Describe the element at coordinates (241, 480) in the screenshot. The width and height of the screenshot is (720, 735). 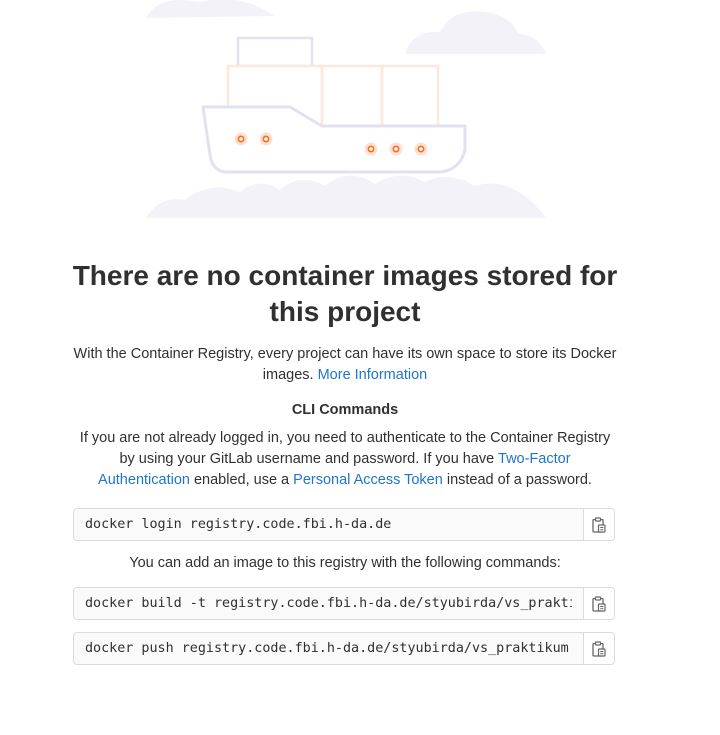
I see `login-text-2: enabled, use a` at that location.